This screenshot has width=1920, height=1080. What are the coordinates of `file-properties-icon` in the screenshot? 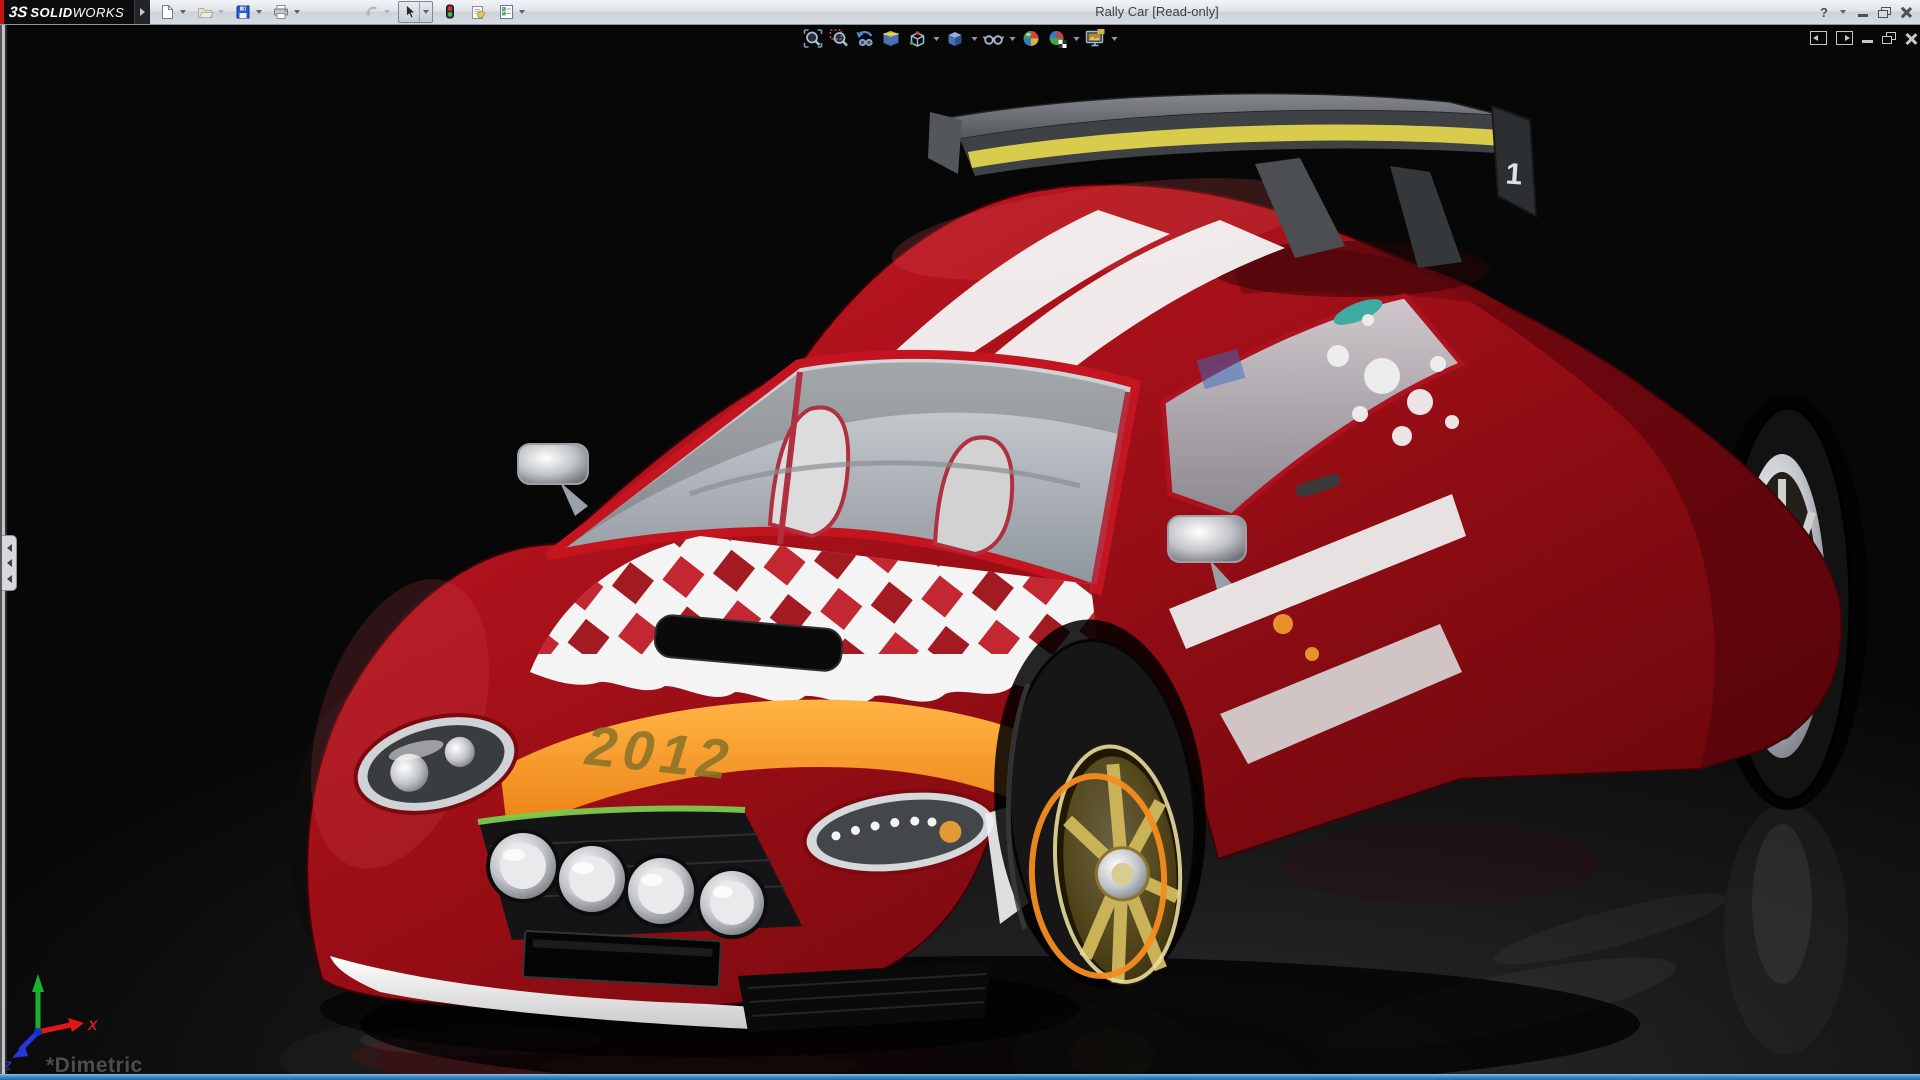 It's located at (478, 12).